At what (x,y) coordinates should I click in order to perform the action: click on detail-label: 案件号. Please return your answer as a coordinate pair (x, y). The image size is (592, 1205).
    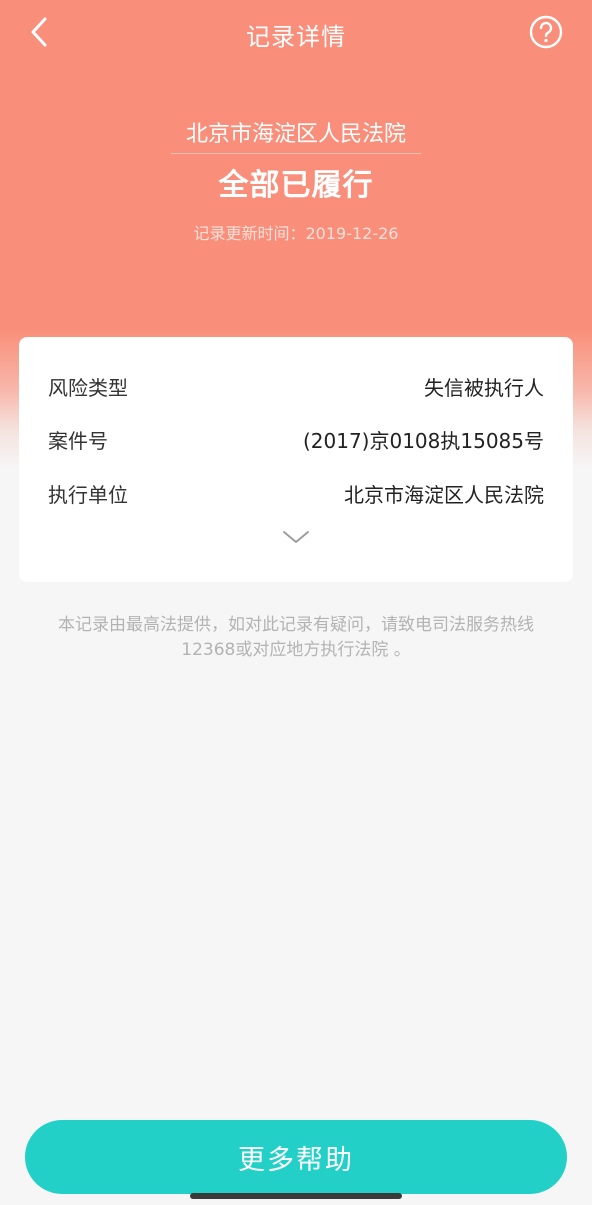
    Looking at the image, I should click on (78, 441).